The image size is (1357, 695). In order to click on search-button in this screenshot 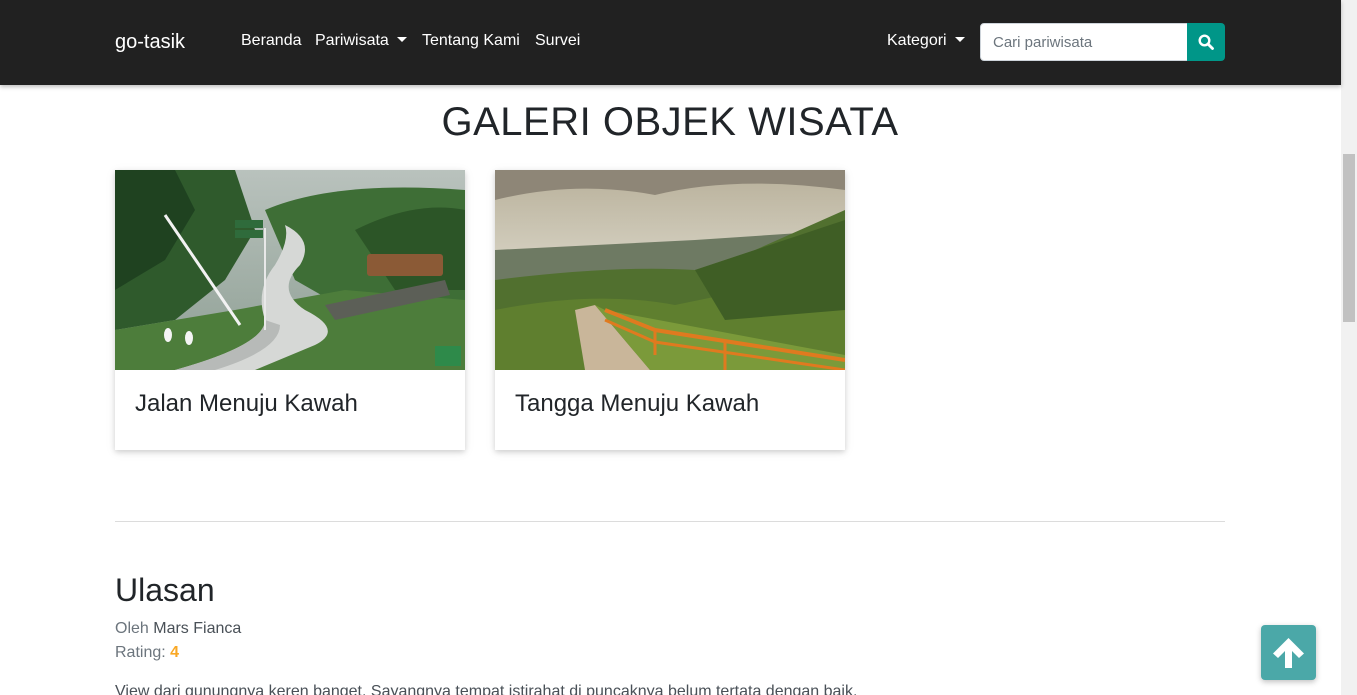, I will do `click(1206, 42)`.